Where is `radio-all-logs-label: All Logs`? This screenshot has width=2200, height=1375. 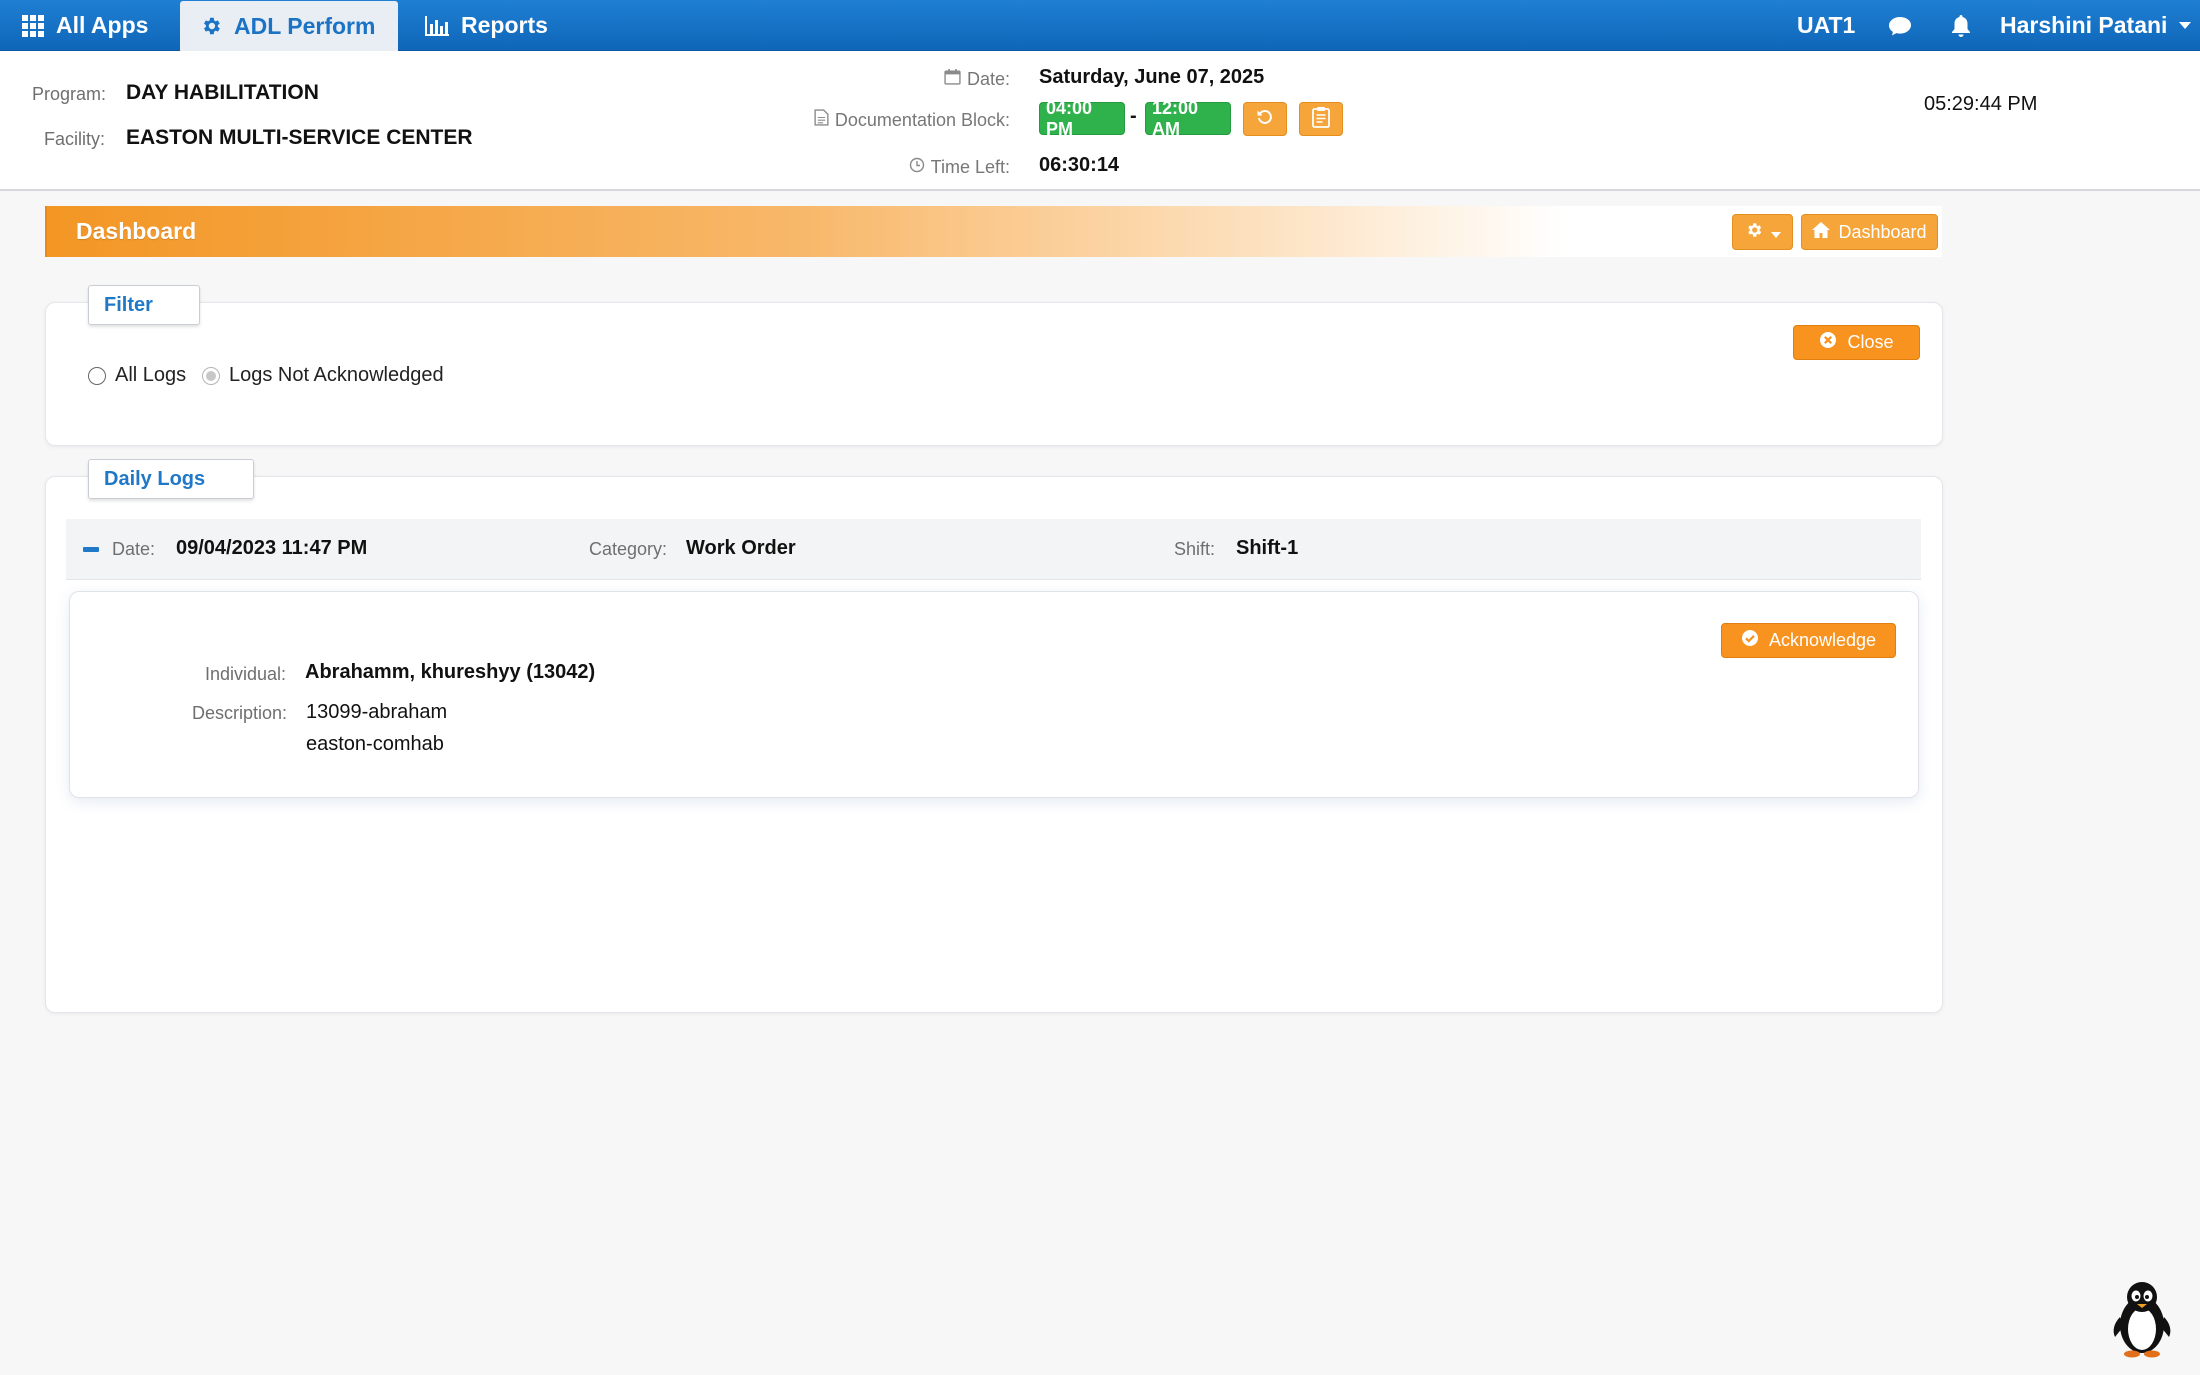 radio-all-logs-label: All Logs is located at coordinates (151, 375).